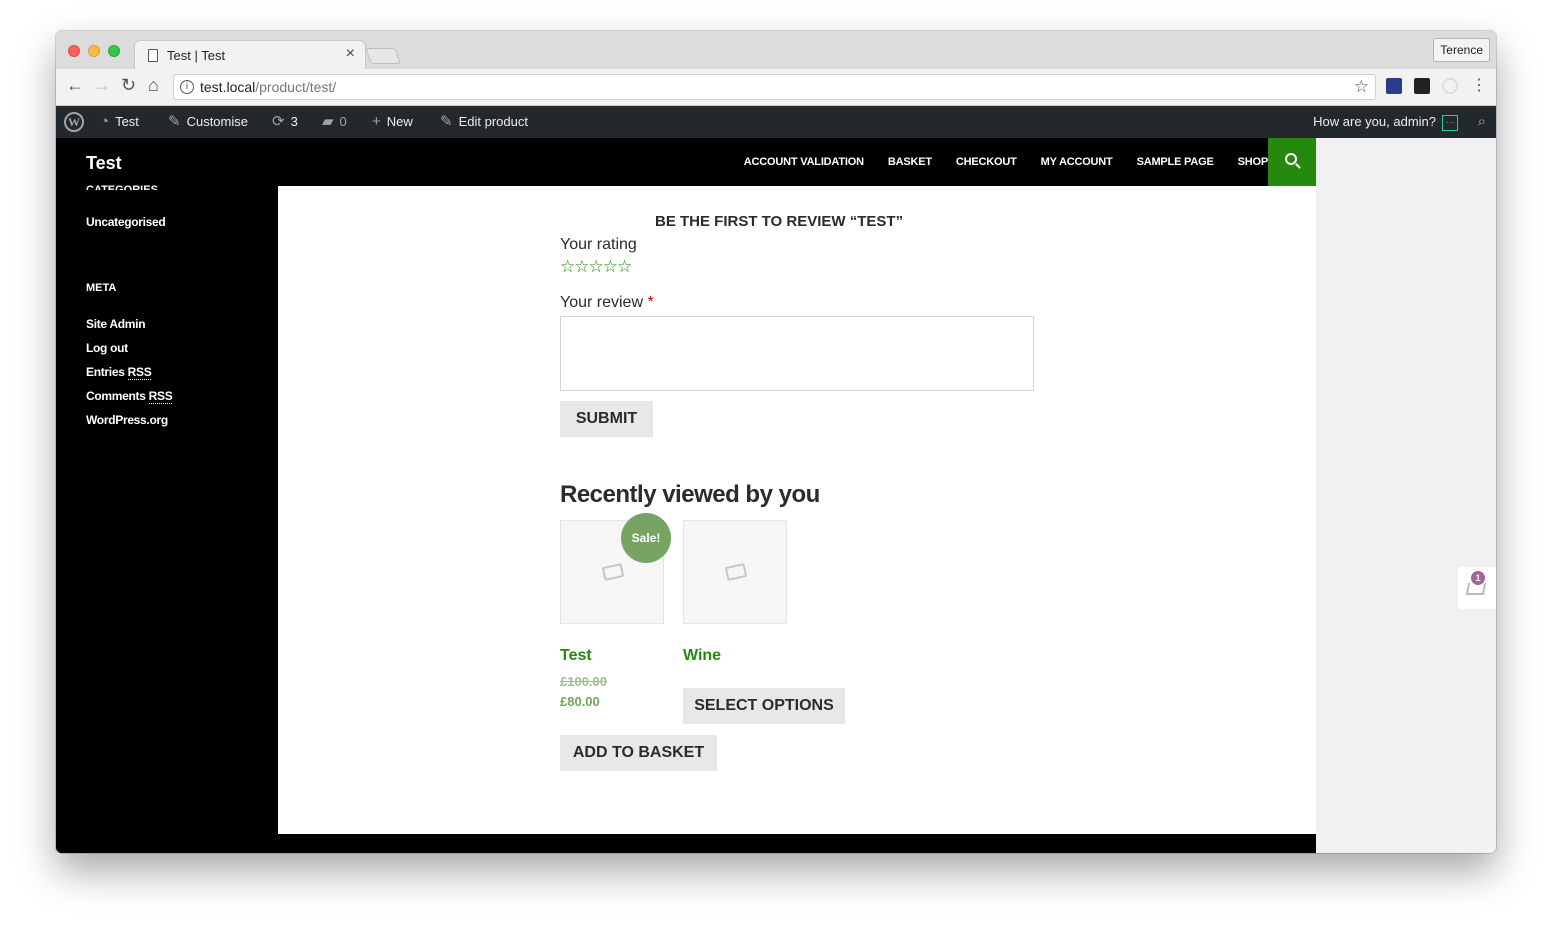  I want to click on forward-arrow-icon: →, so click(102, 85).